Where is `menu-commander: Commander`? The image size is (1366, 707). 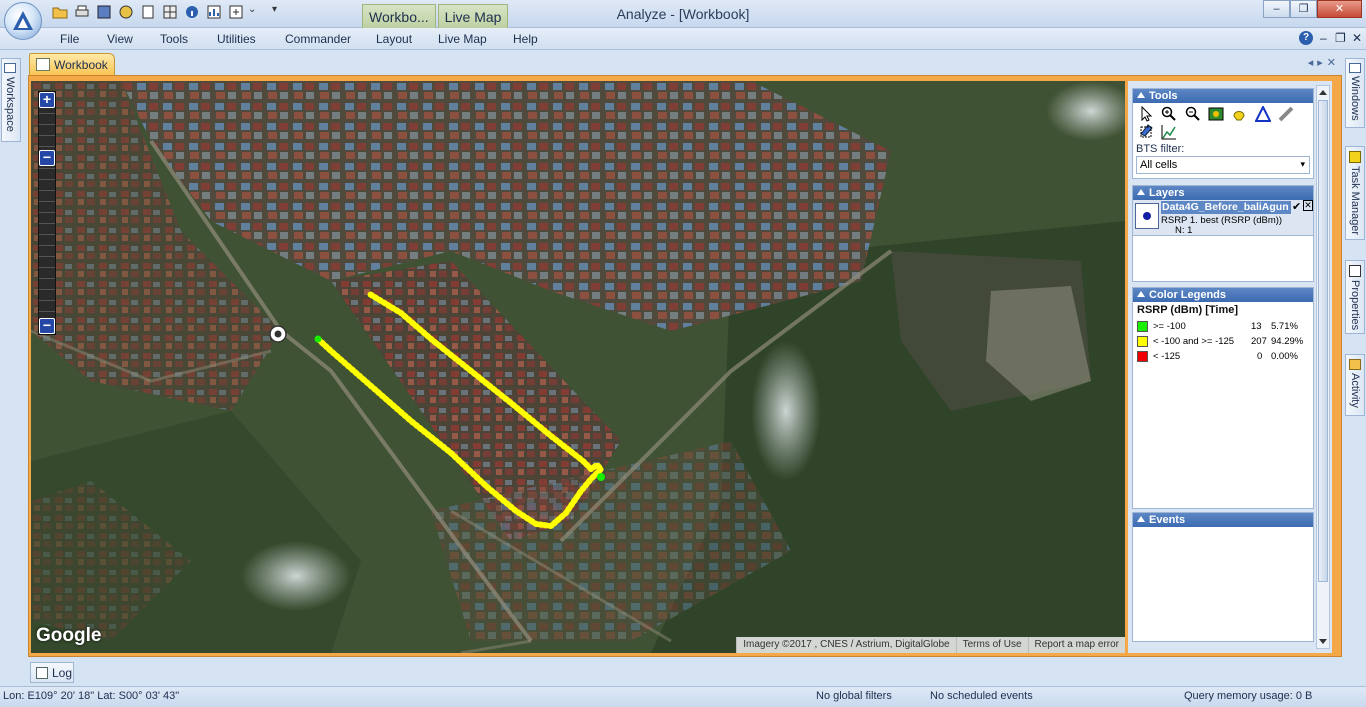 menu-commander: Commander is located at coordinates (318, 39).